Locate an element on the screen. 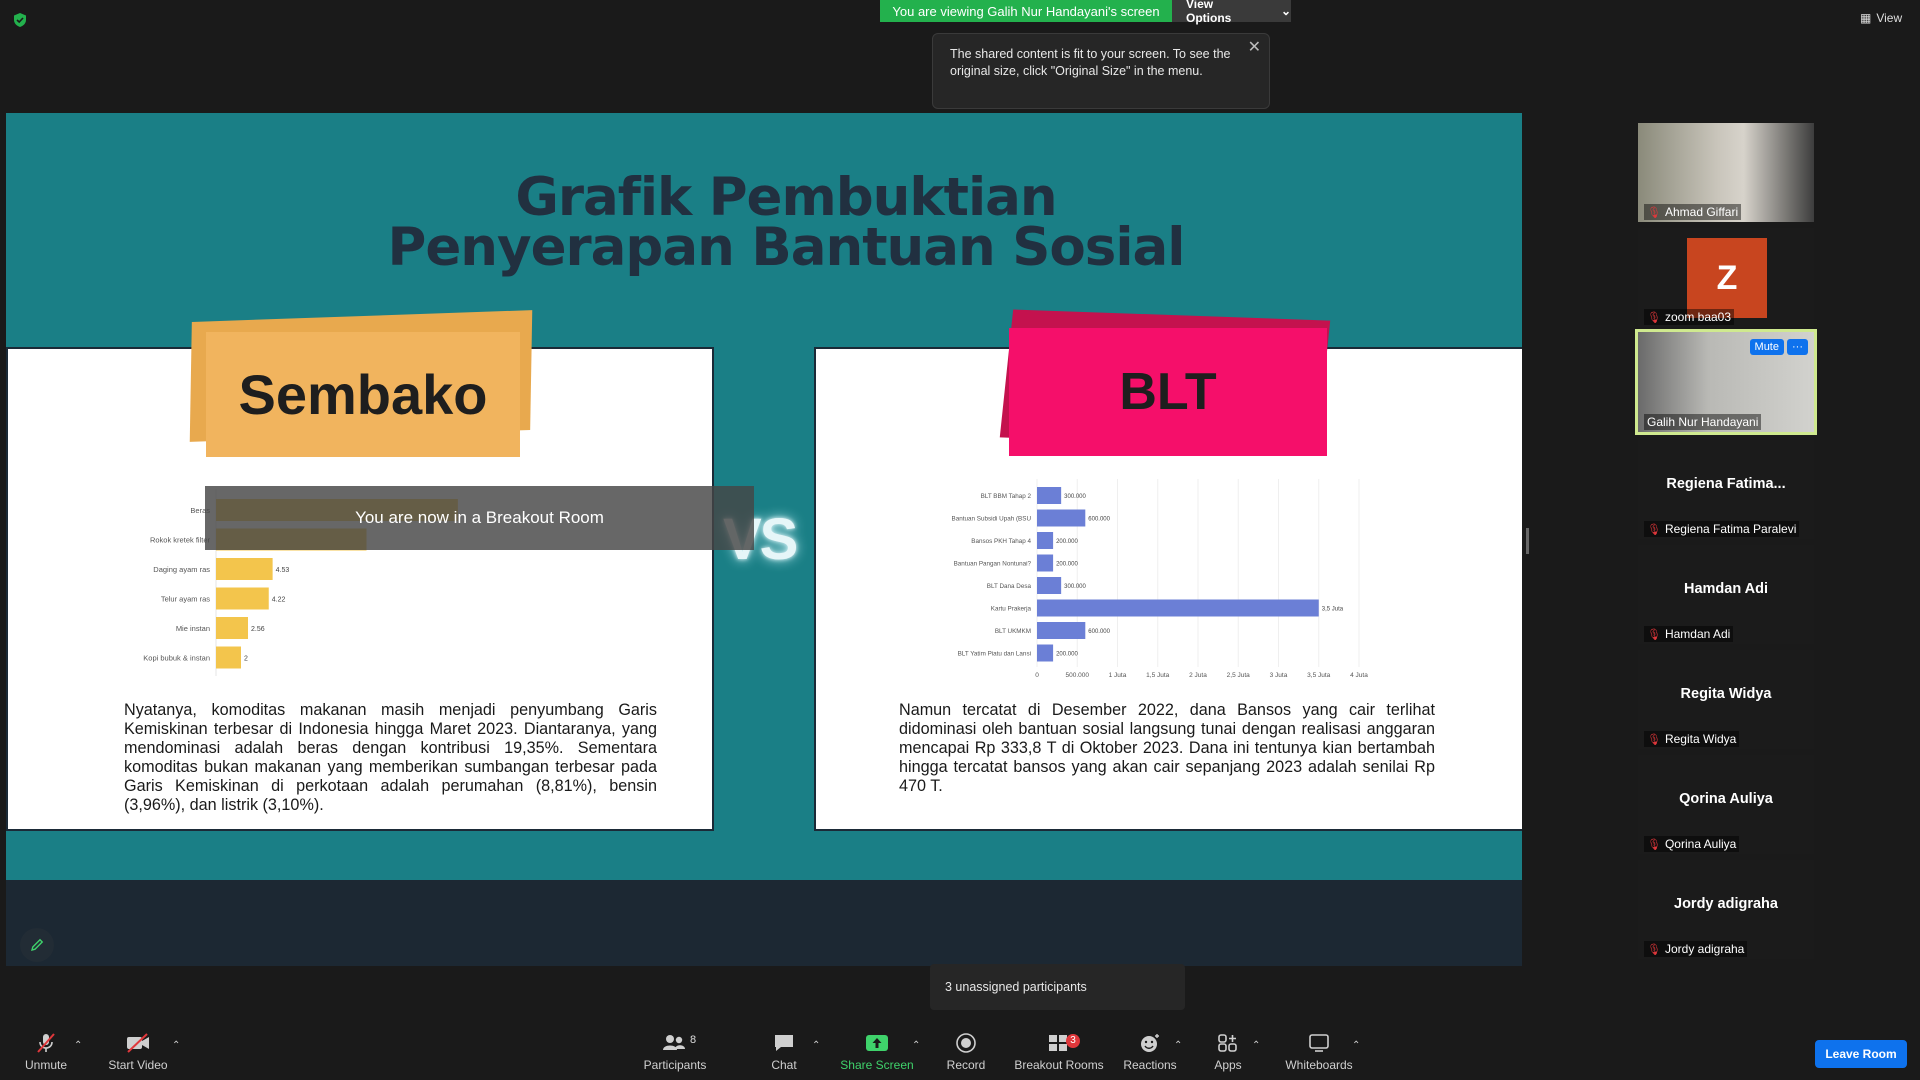 The height and width of the screenshot is (1080, 1920). audio-options-caret-icon: ⌃ is located at coordinates (78, 1045).